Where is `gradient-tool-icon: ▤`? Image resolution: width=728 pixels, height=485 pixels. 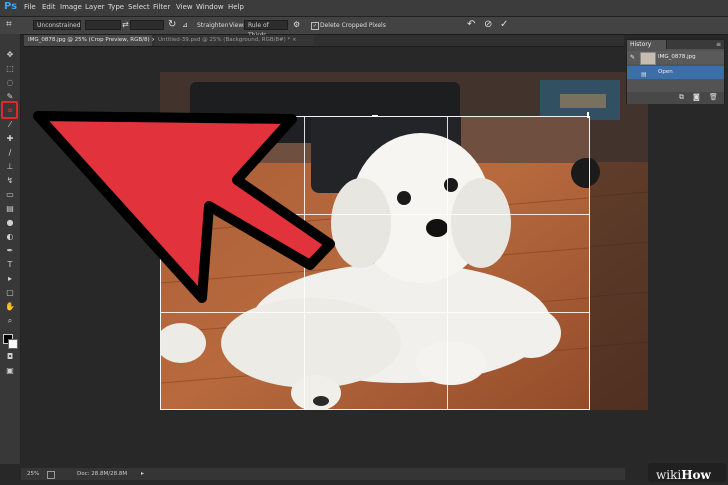 gradient-tool-icon: ▤ is located at coordinates (10, 209).